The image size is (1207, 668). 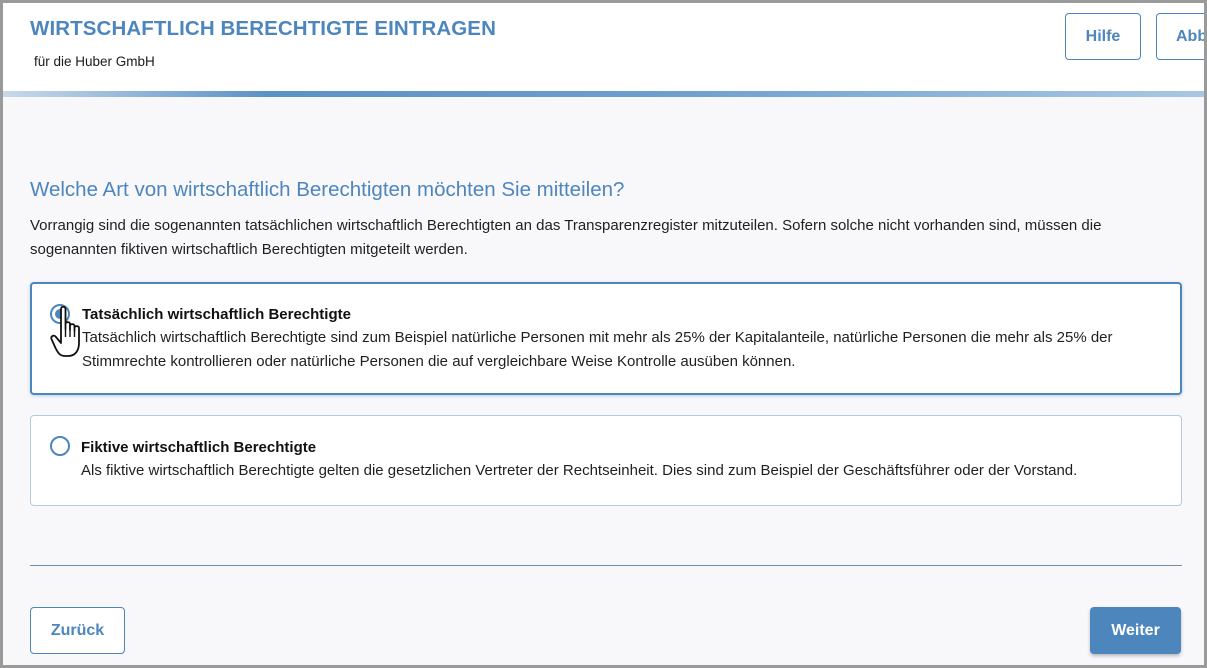 I want to click on option-title: Tatsächlich wirtschaftlich Berechtigte, so click(x=216, y=314).